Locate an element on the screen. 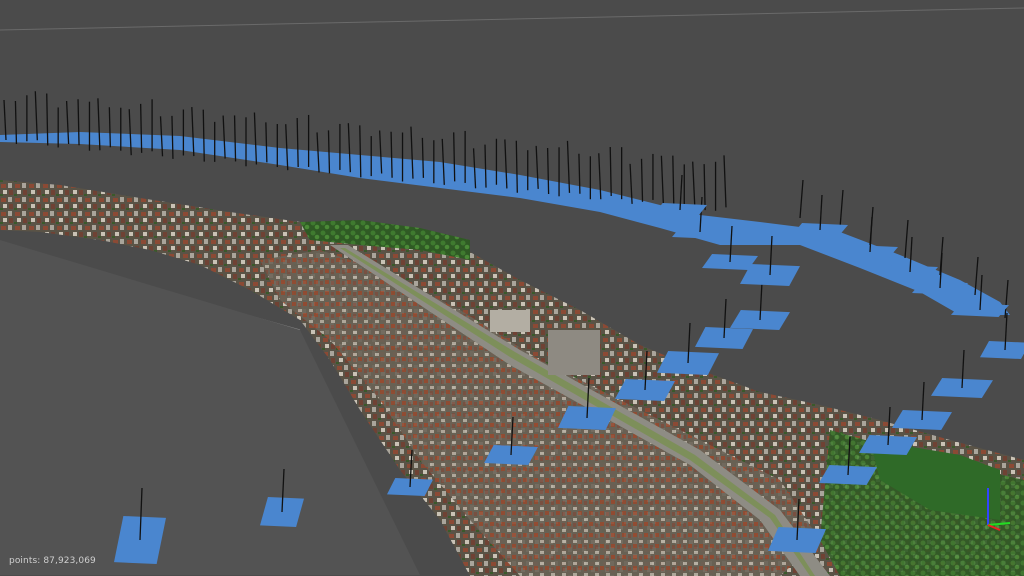  points-count: 87,923,069 is located at coordinates (69, 561).